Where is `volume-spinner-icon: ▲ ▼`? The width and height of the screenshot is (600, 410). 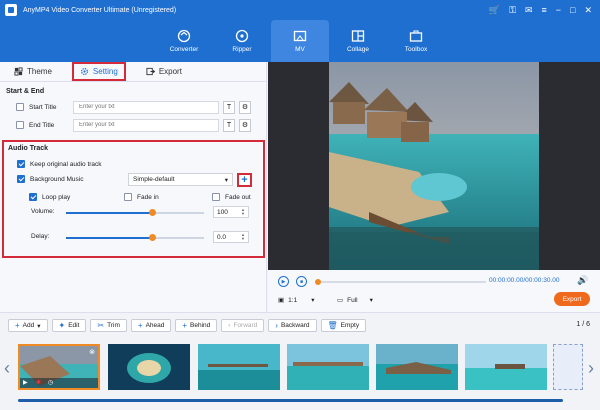
volume-spinner-icon: ▲ ▼ is located at coordinates (243, 212).